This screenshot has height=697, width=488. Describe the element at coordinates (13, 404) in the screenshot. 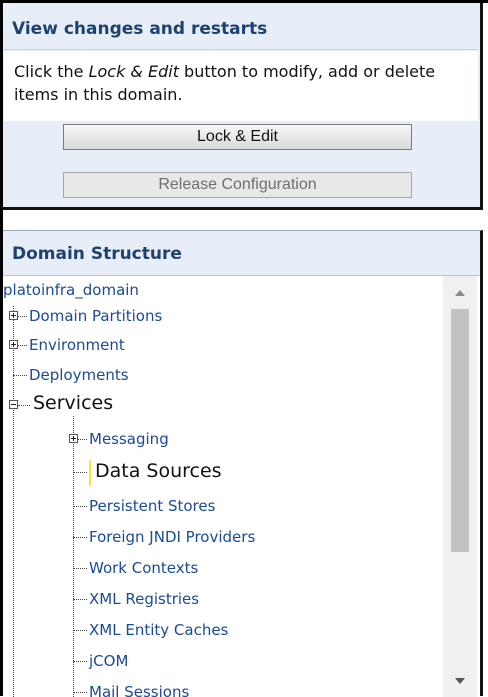

I see `minus-expander-icon` at that location.